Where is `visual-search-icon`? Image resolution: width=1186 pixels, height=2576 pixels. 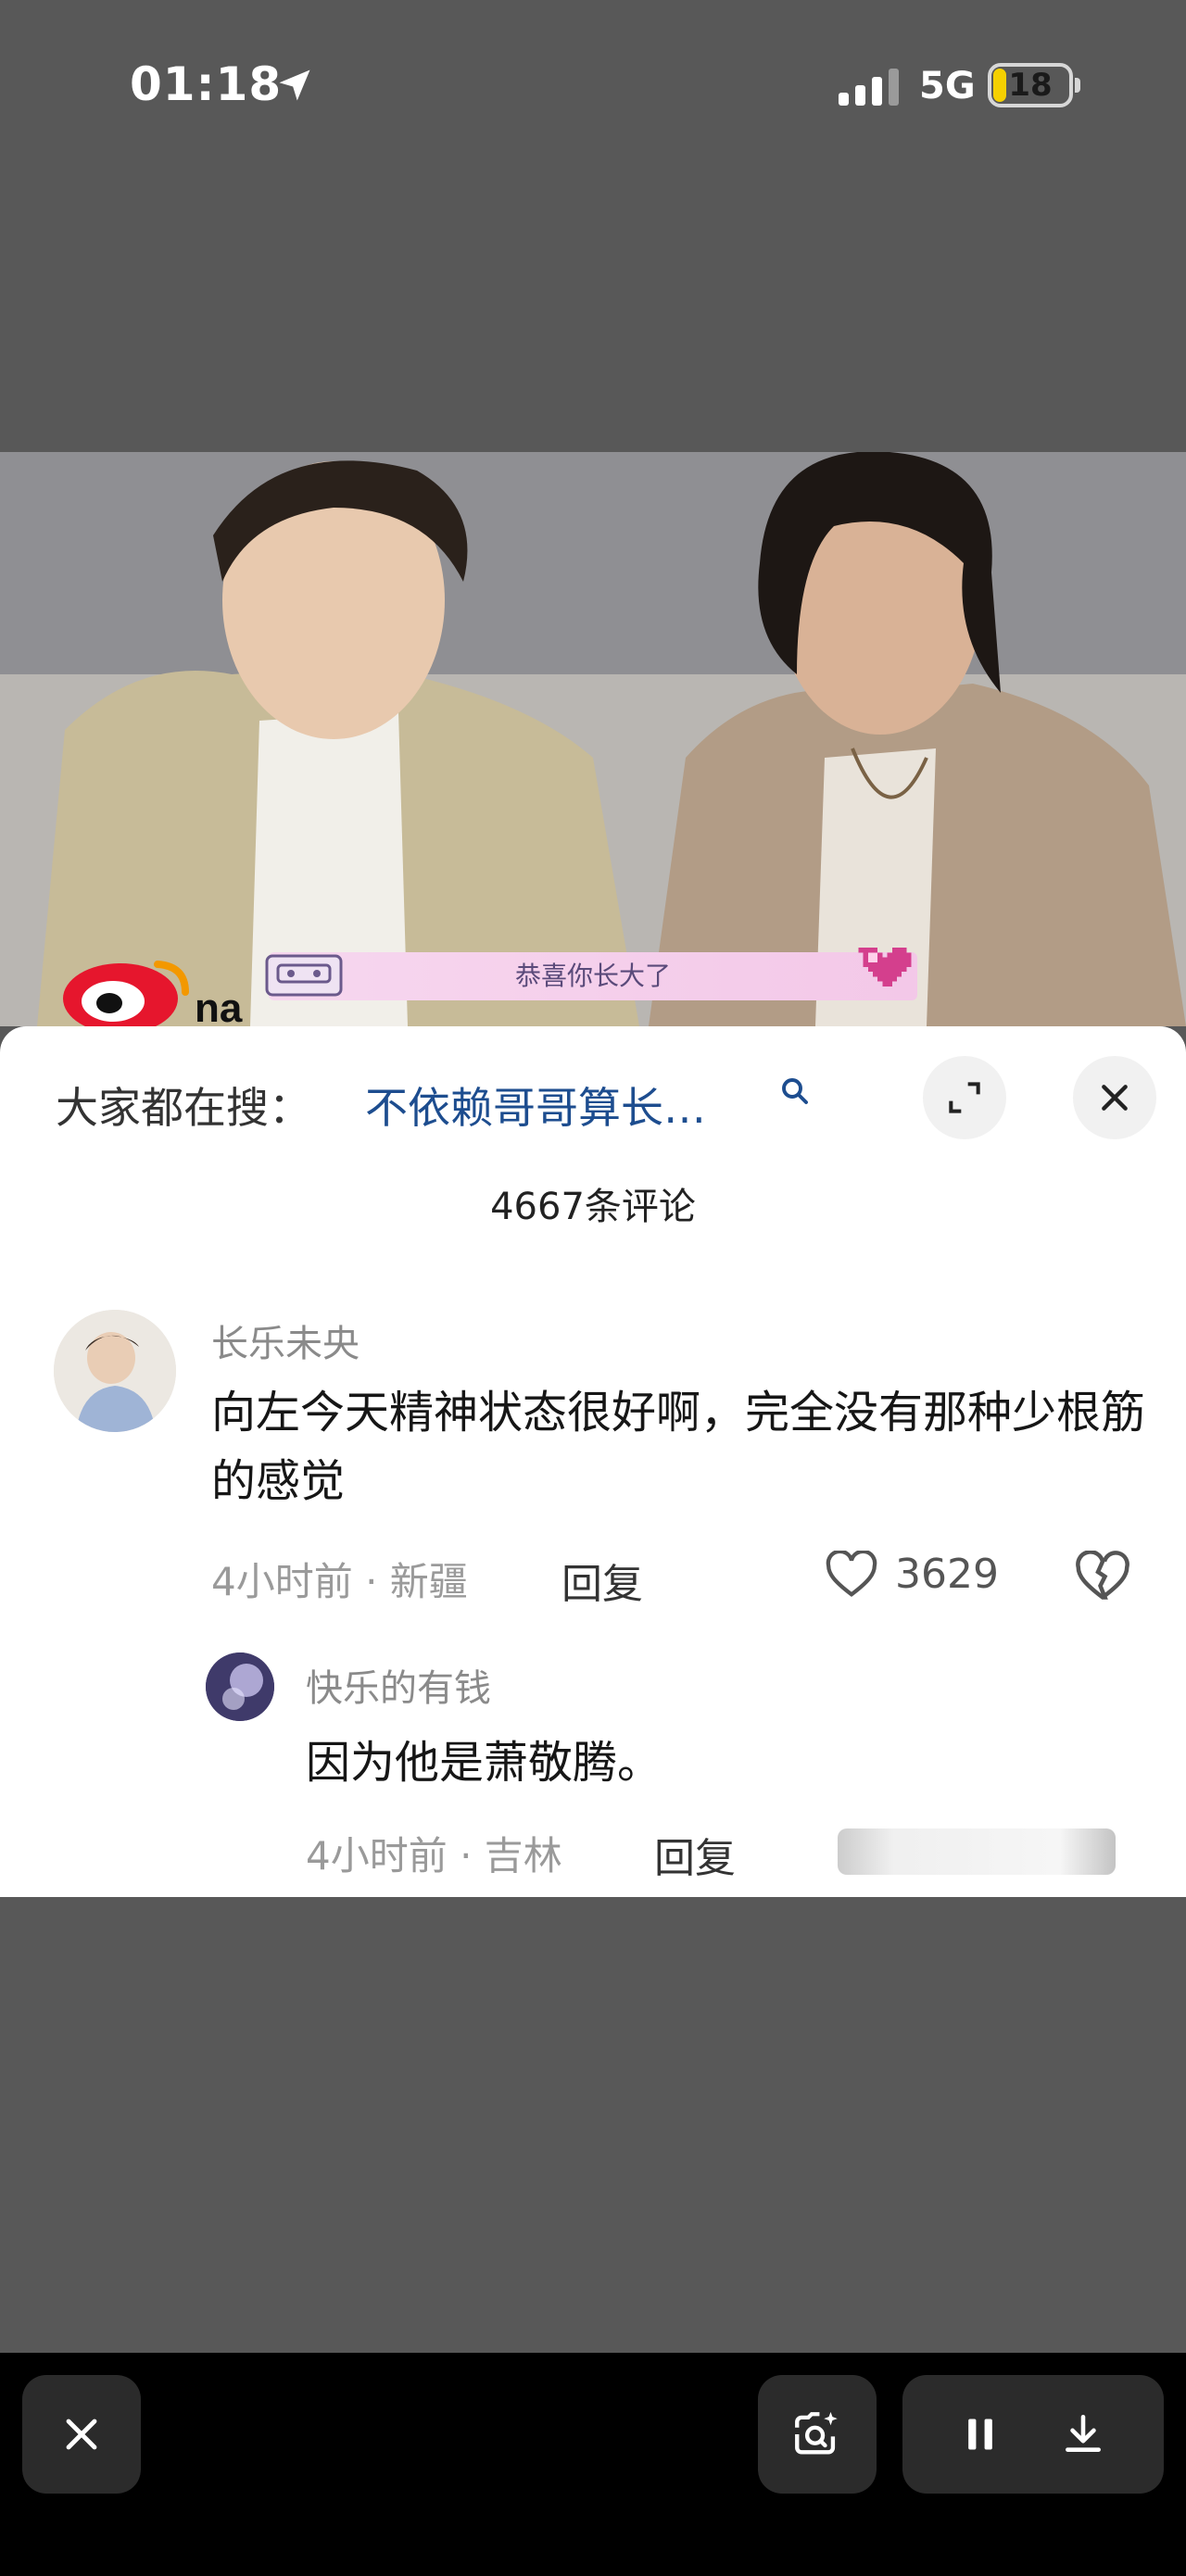 visual-search-icon is located at coordinates (816, 2433).